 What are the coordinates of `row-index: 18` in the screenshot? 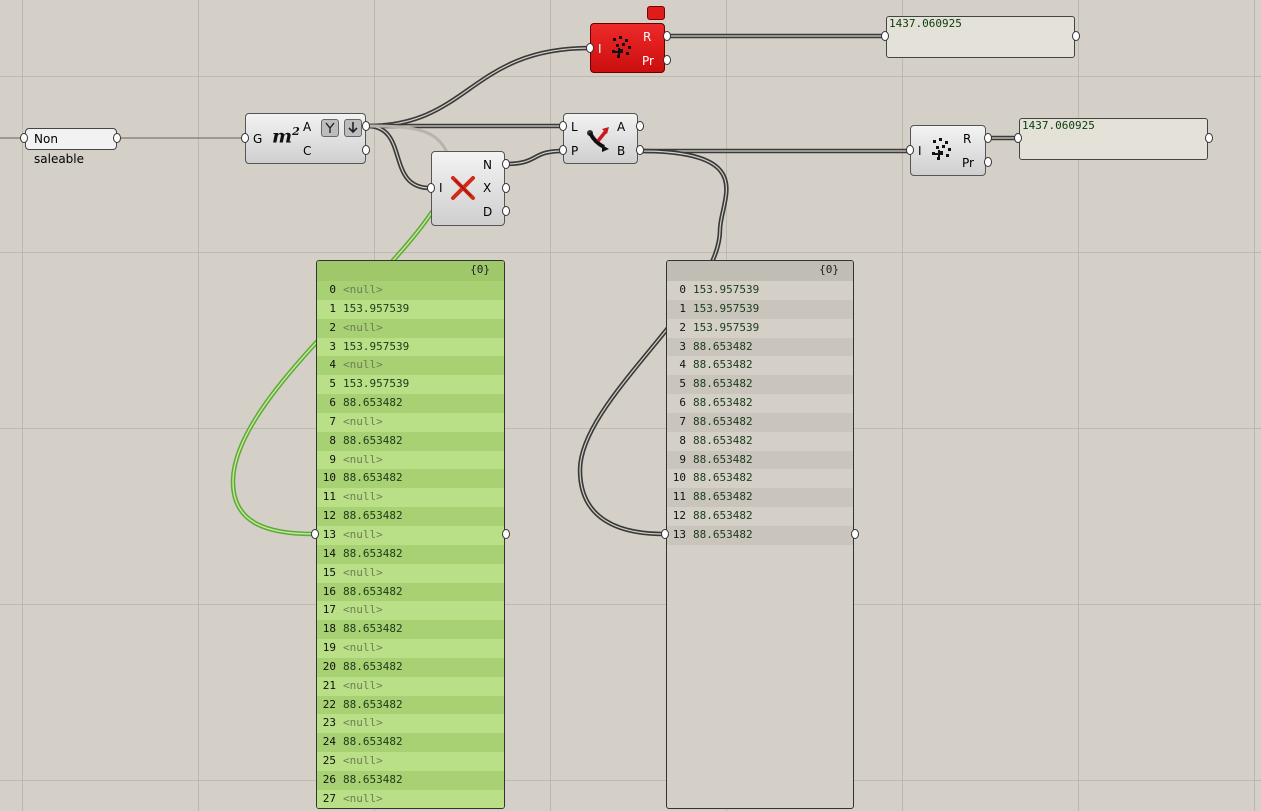 It's located at (329, 629).